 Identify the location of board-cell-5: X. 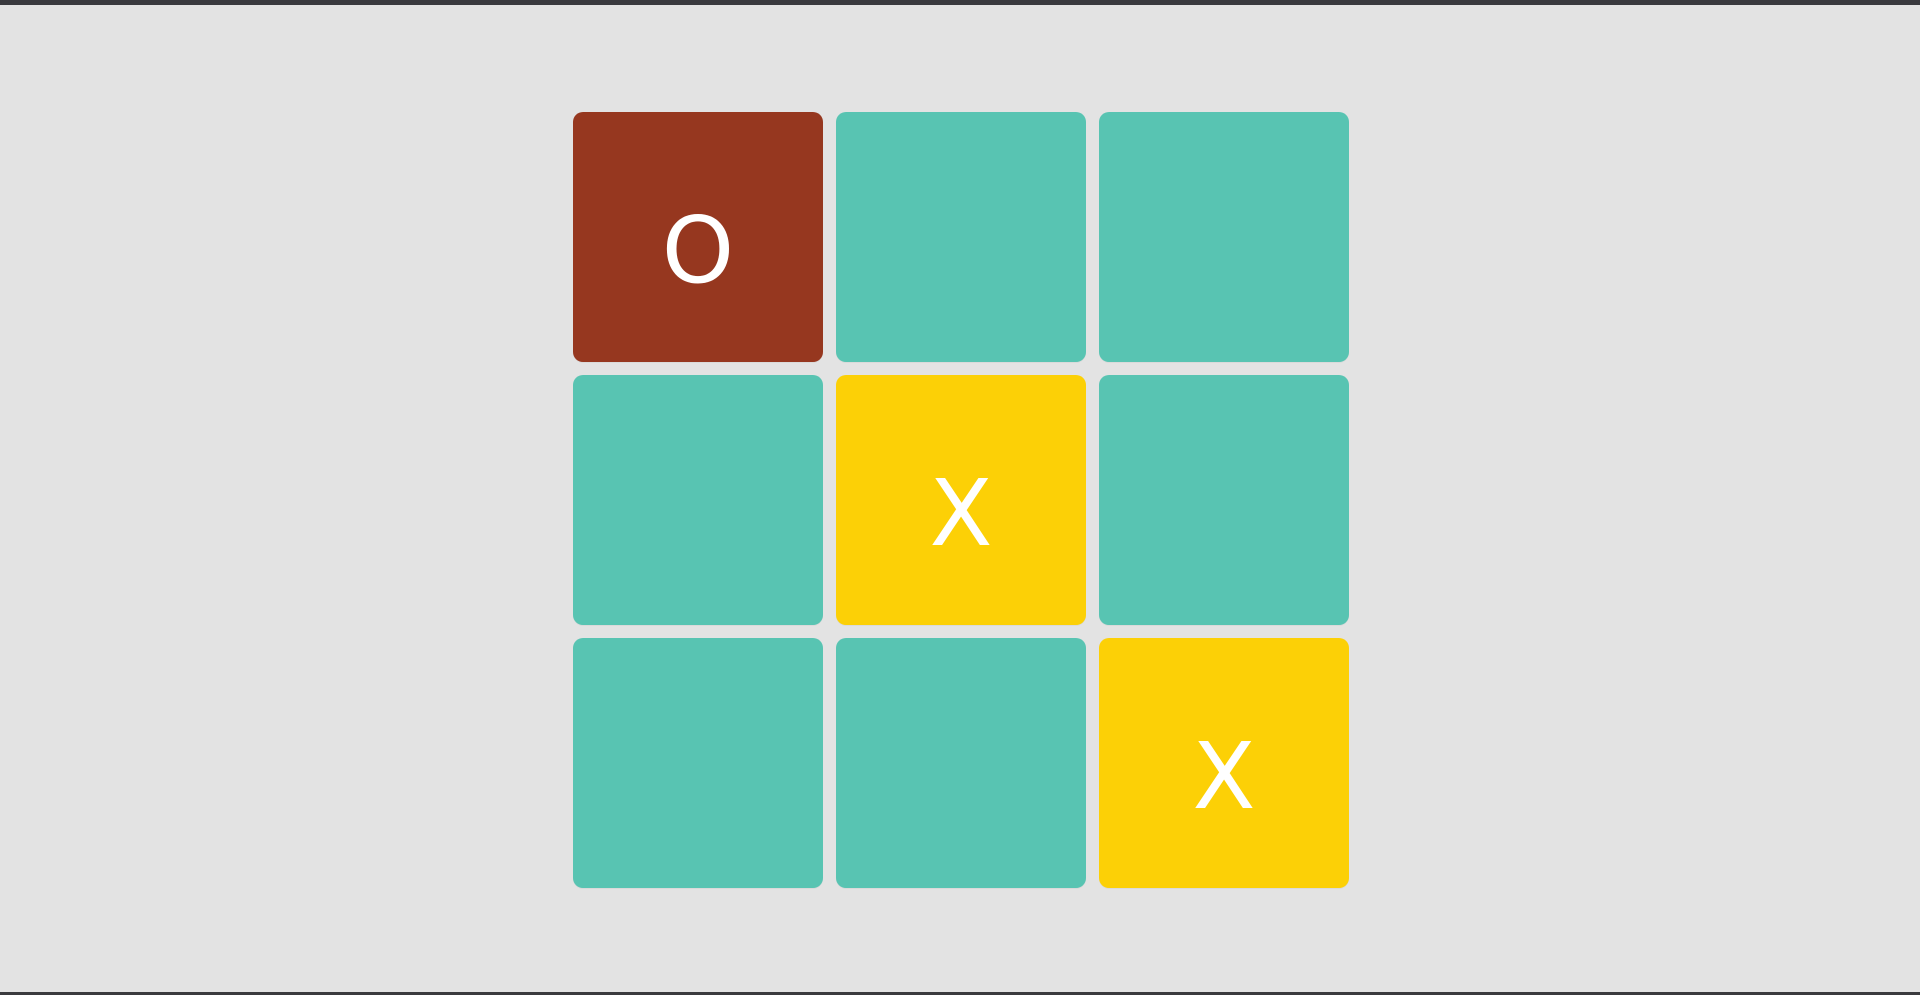
(961, 500).